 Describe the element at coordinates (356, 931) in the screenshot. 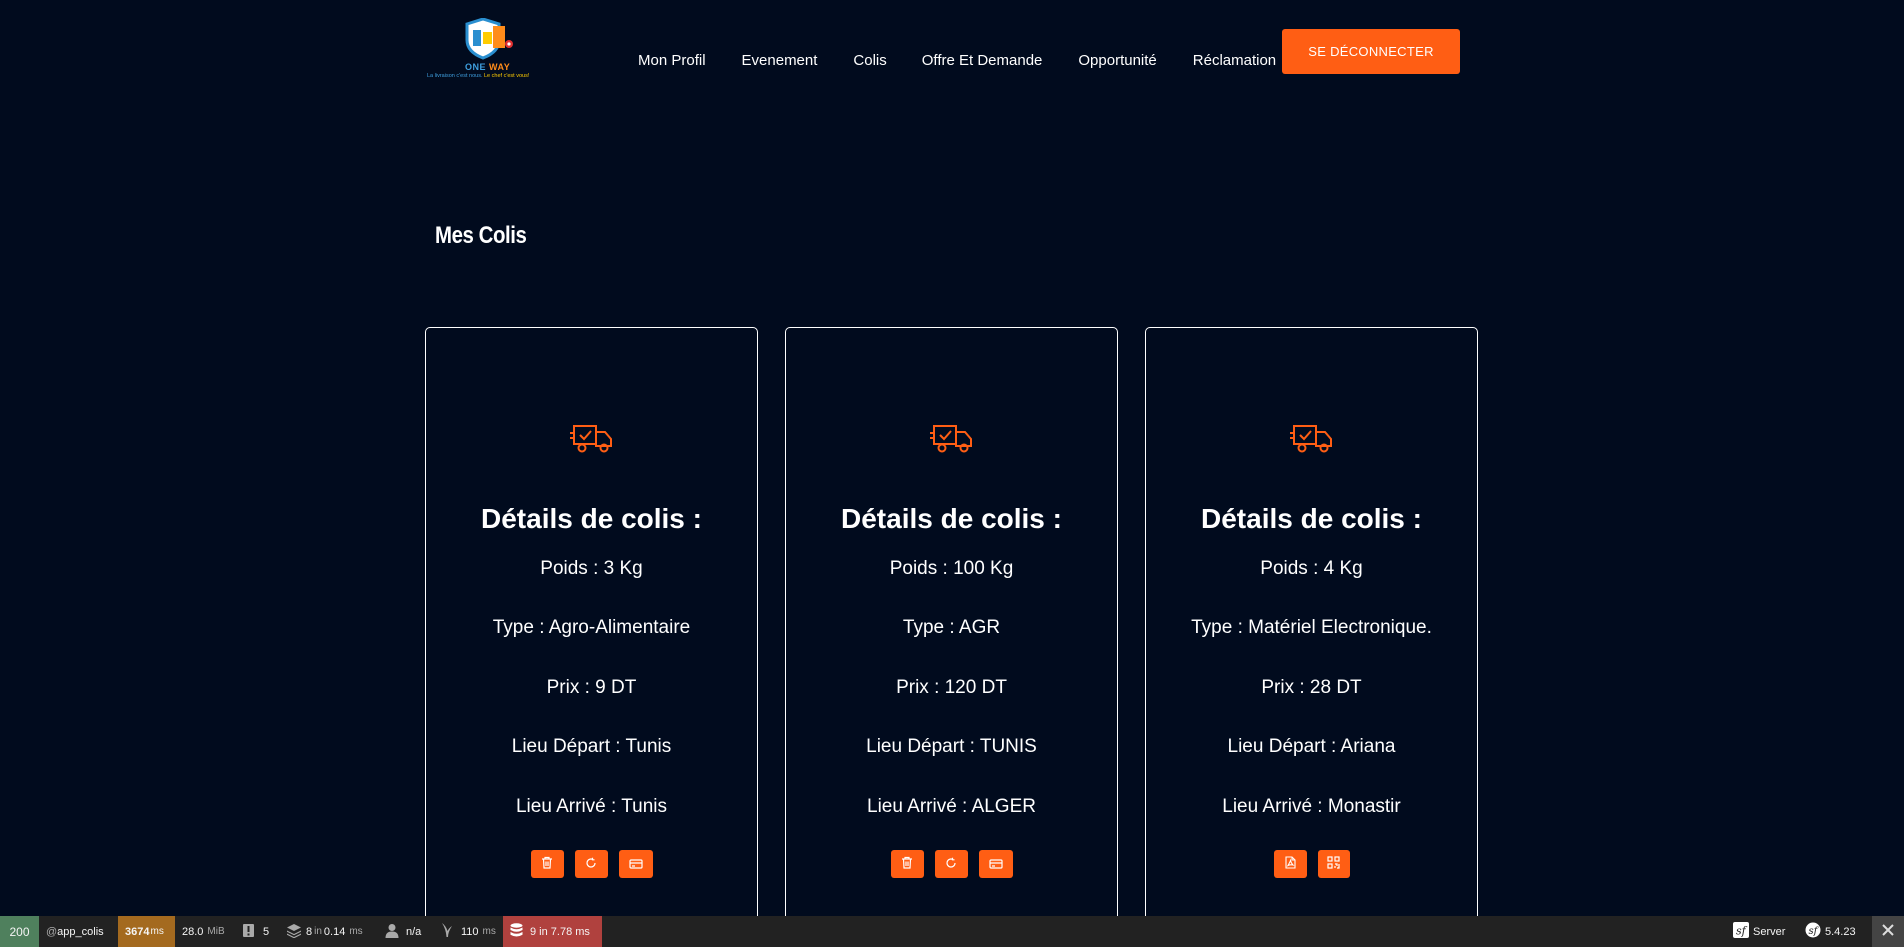

I see `cache-unit: ms` at that location.